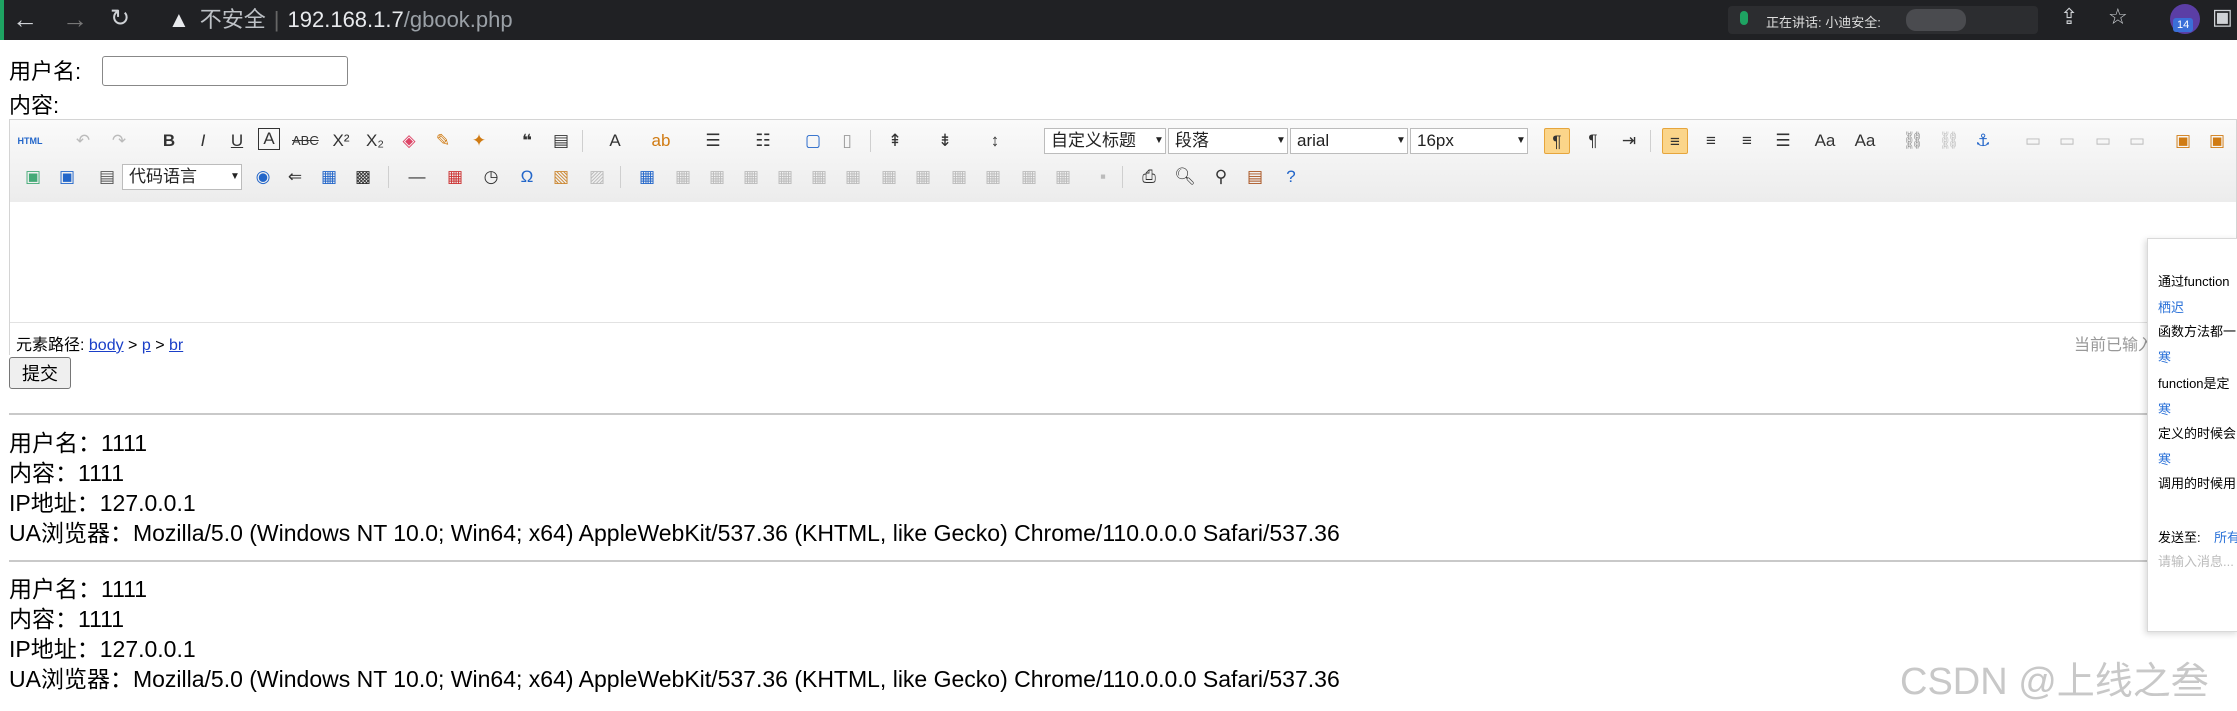 This screenshot has height=711, width=2237. I want to click on align-center-icon: ≡, so click(1711, 141).